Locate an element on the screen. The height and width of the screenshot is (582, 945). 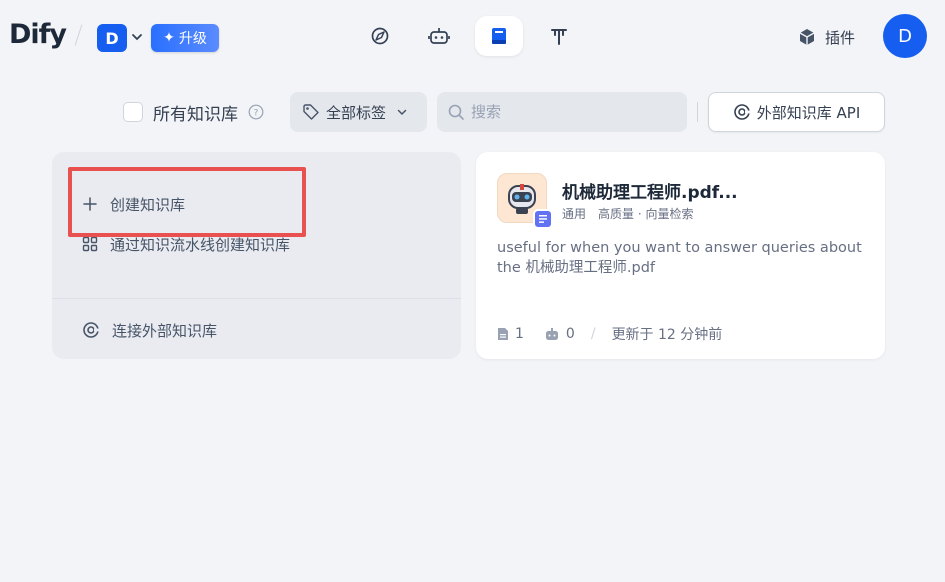
search-box is located at coordinates (562, 112).